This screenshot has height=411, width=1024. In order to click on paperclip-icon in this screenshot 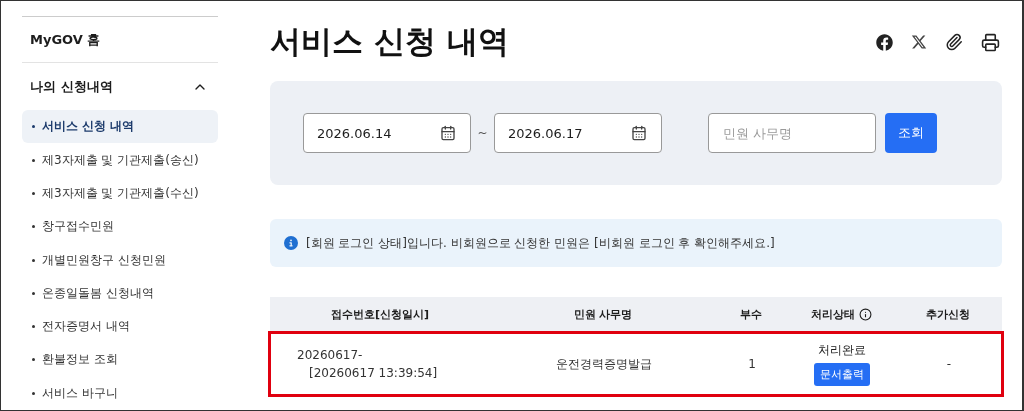, I will do `click(954, 42)`.